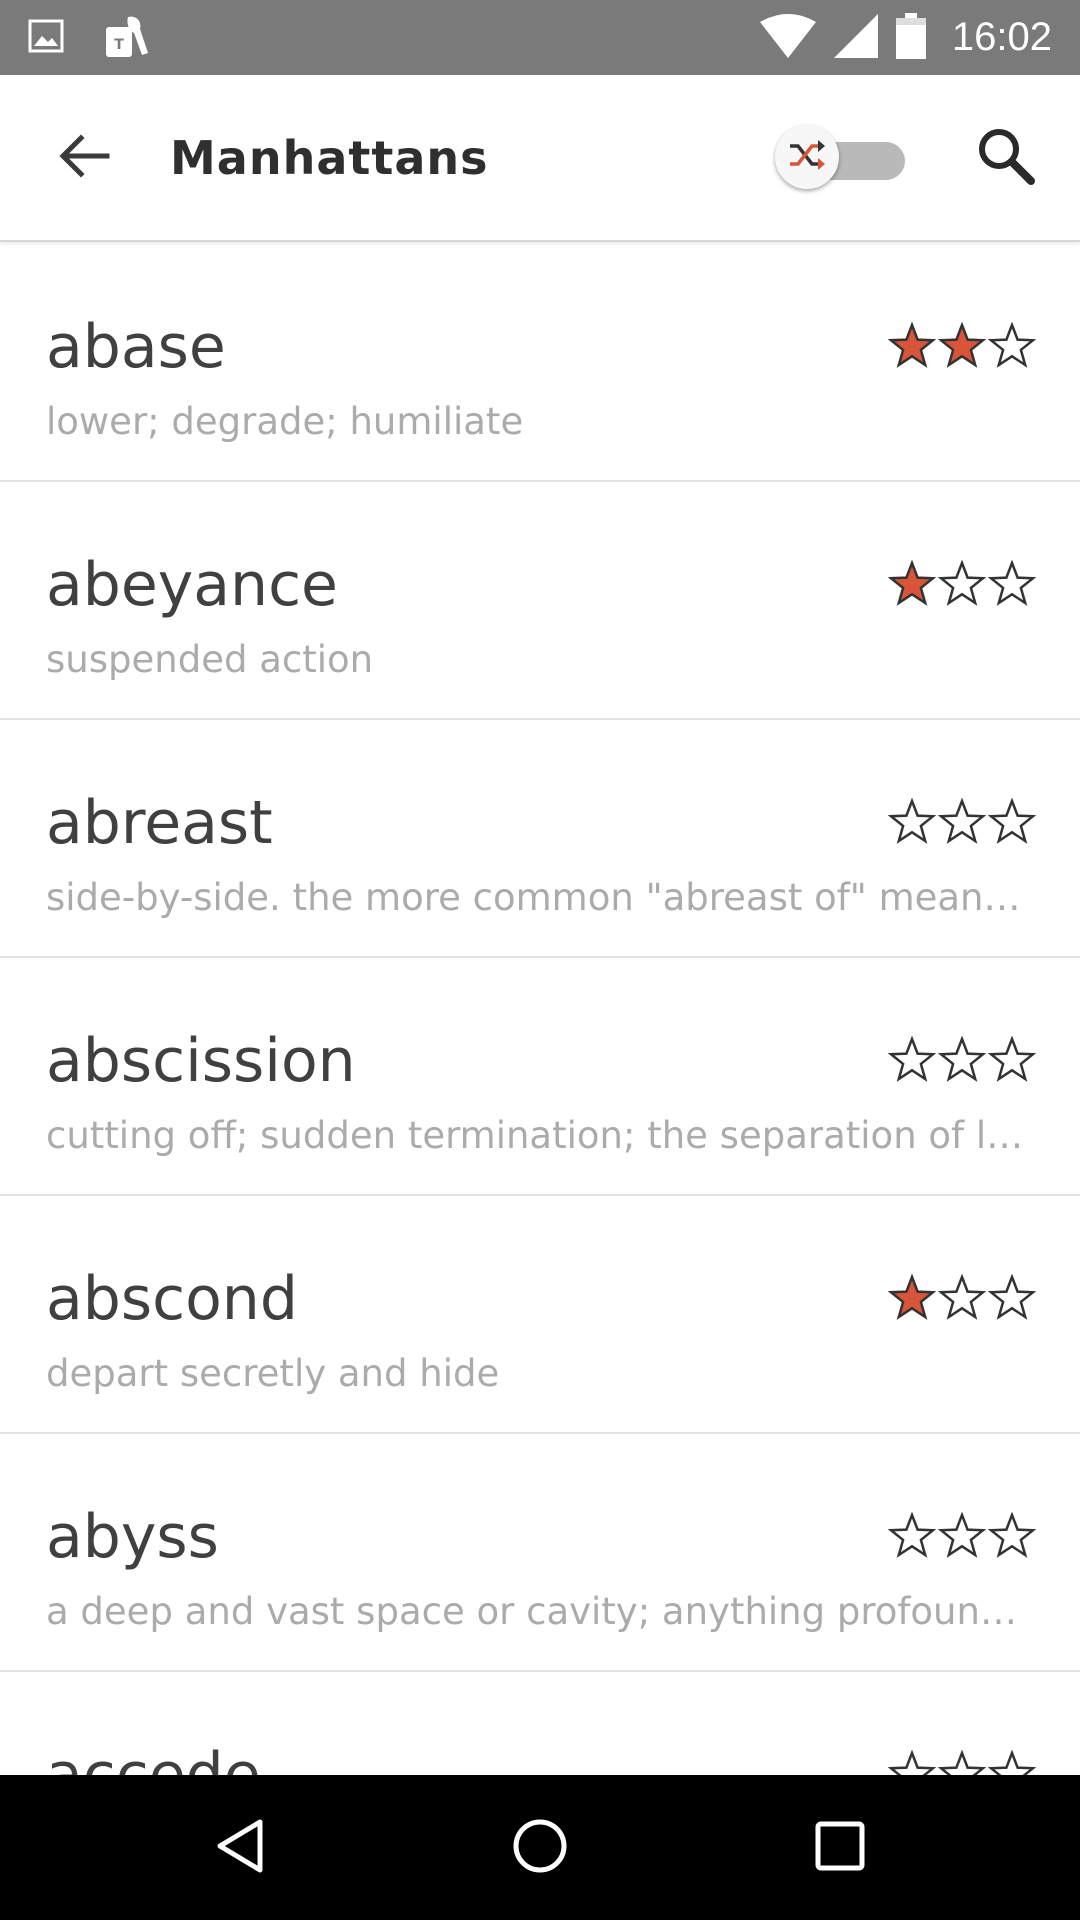  I want to click on svg-text: T, so click(119, 45).